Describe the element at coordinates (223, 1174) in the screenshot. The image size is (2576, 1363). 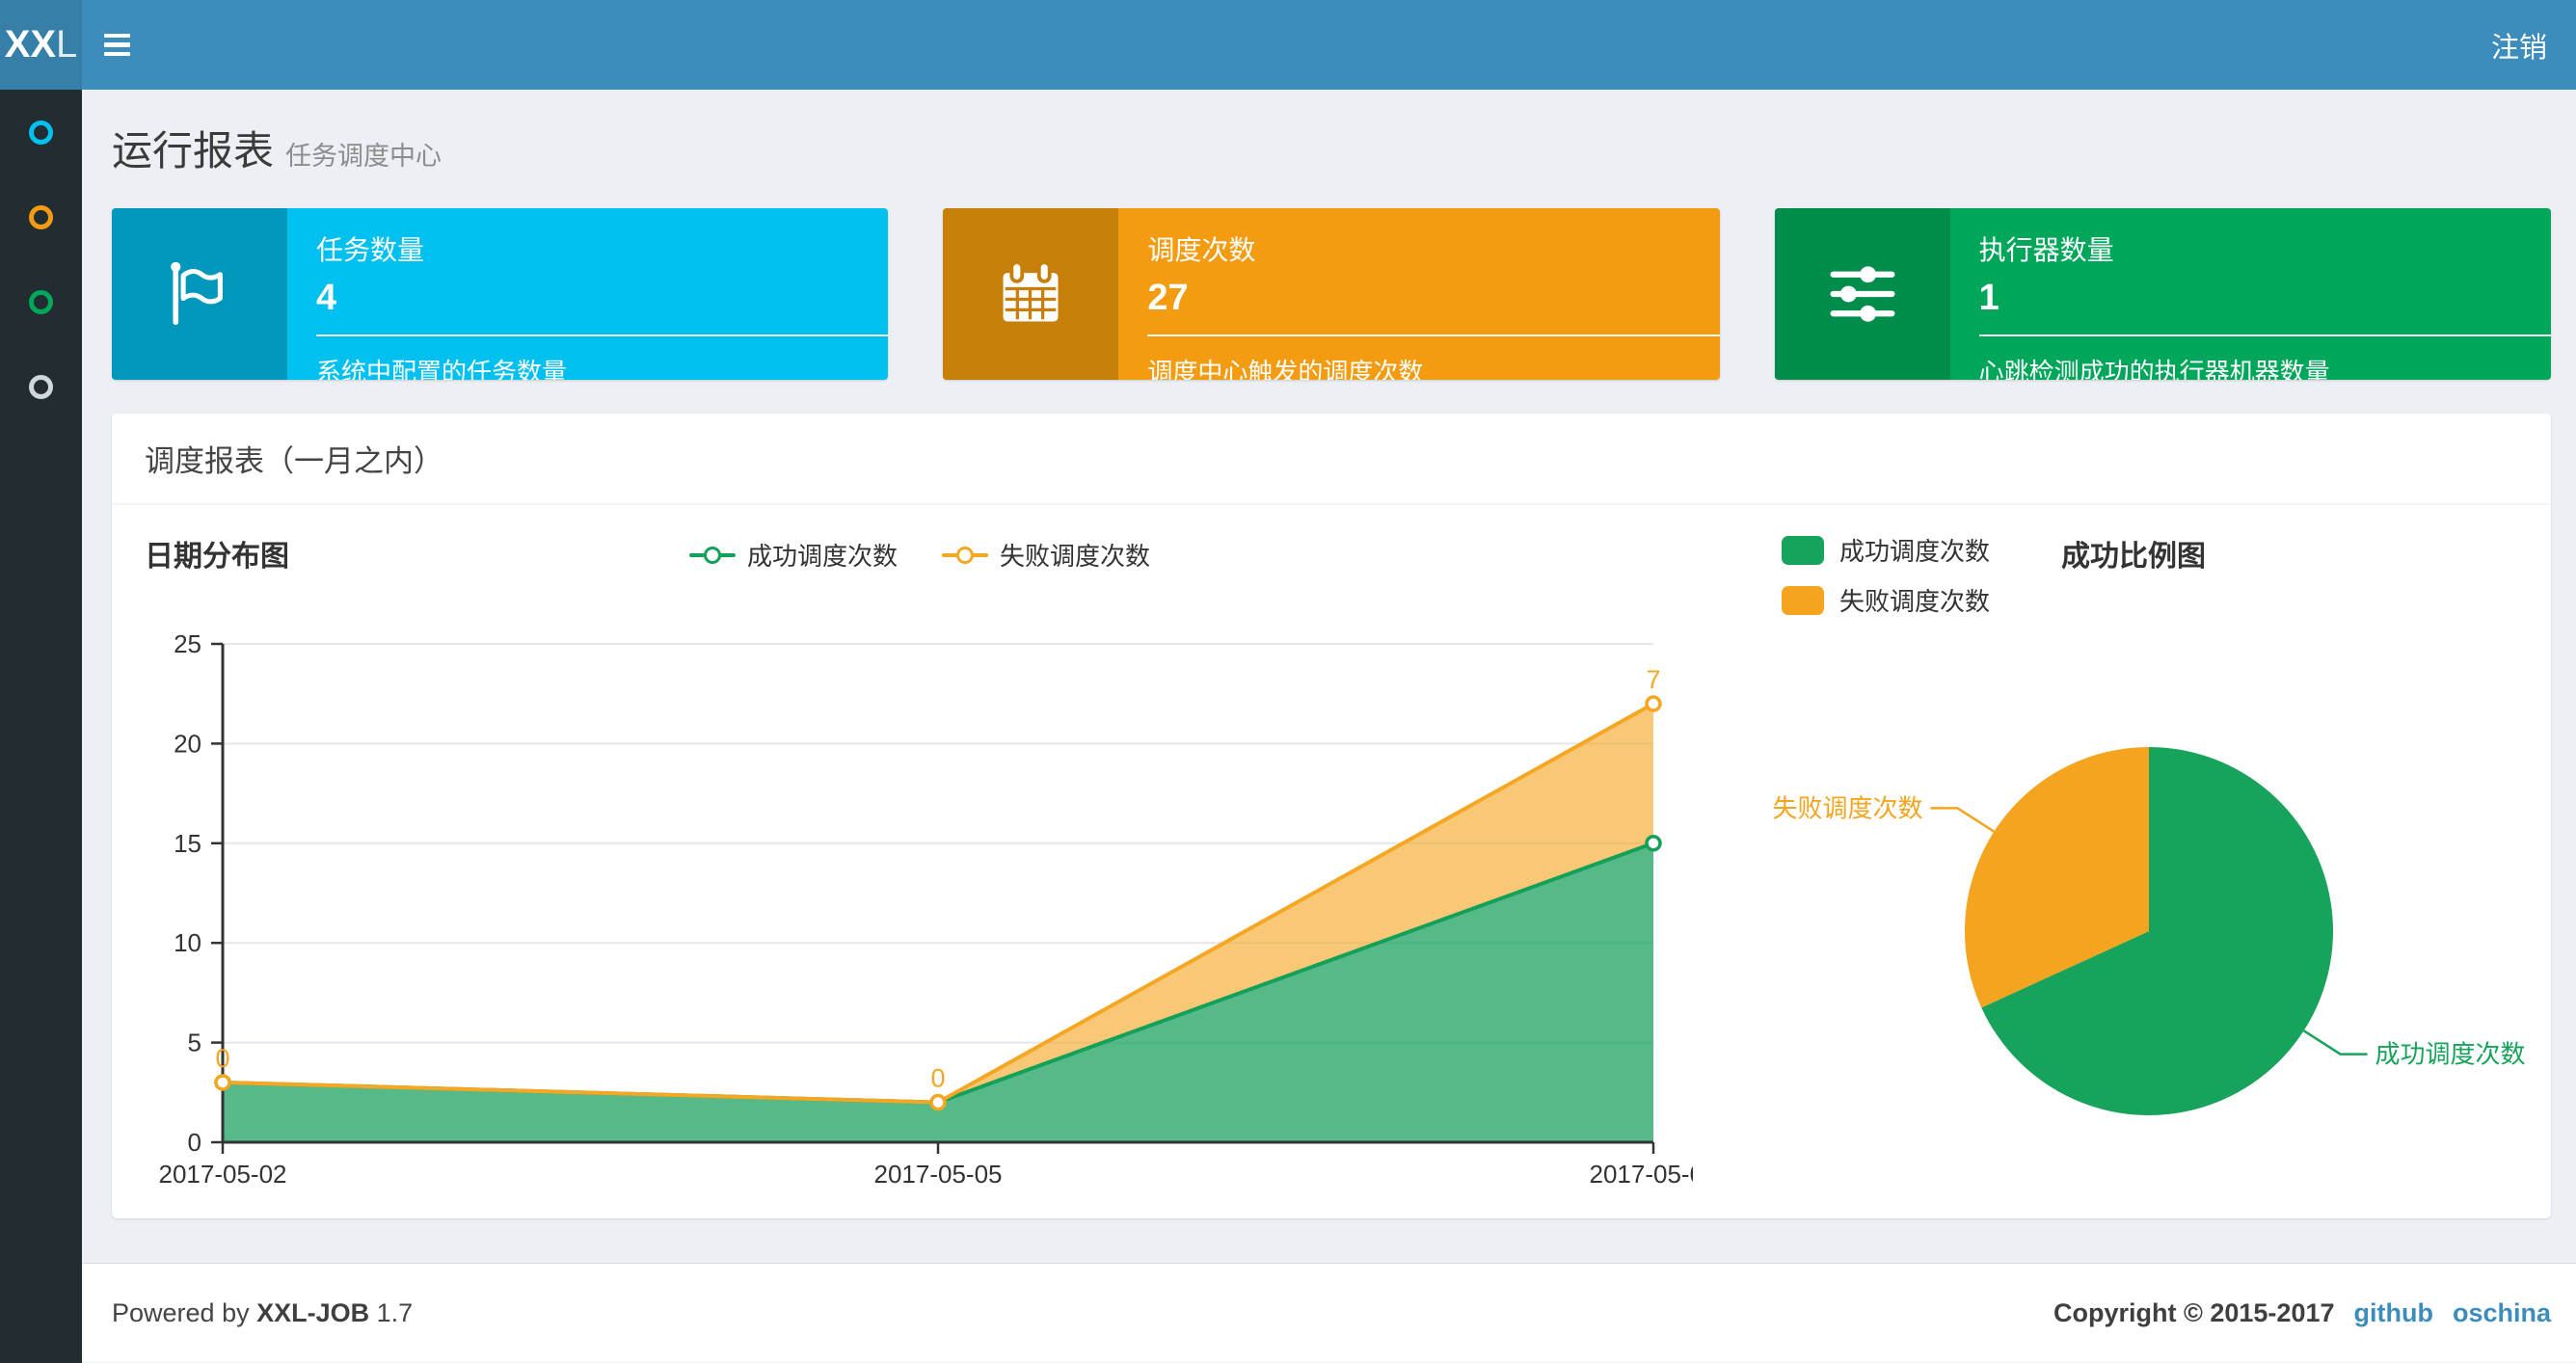
I see `svg-text: 2017-05-02` at that location.